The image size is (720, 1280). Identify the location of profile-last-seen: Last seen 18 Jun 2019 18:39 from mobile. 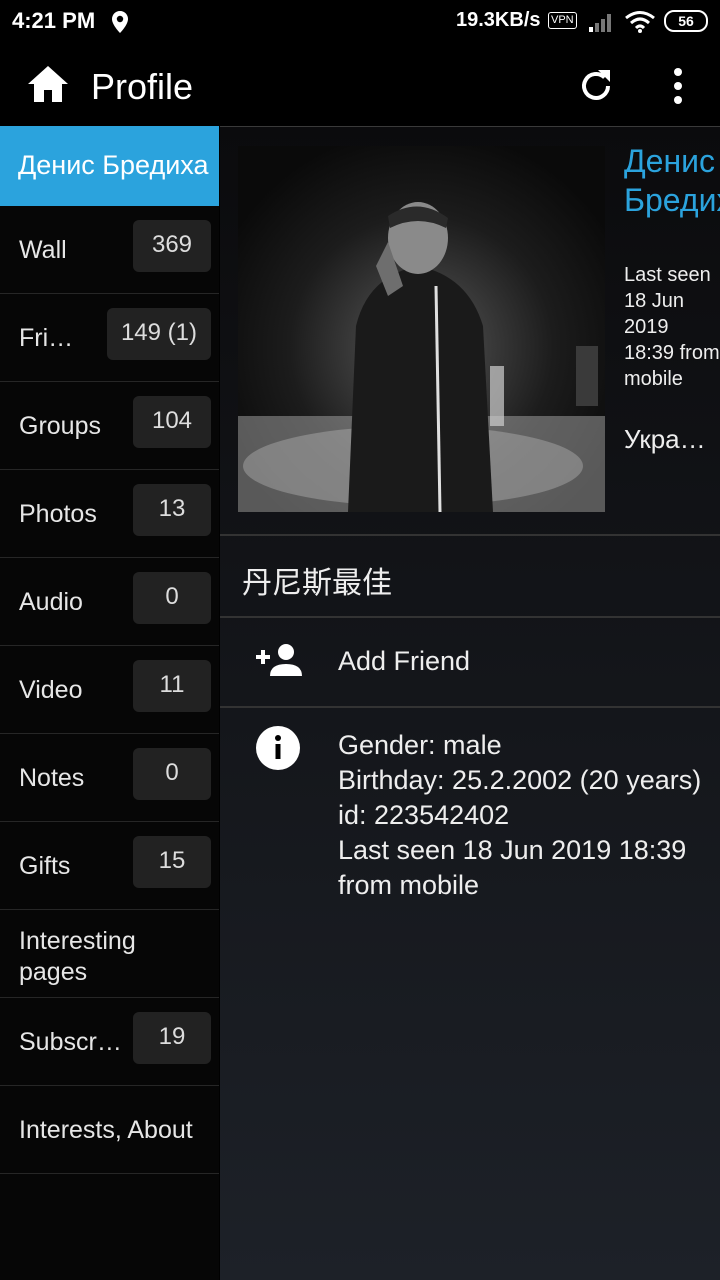
(672, 327).